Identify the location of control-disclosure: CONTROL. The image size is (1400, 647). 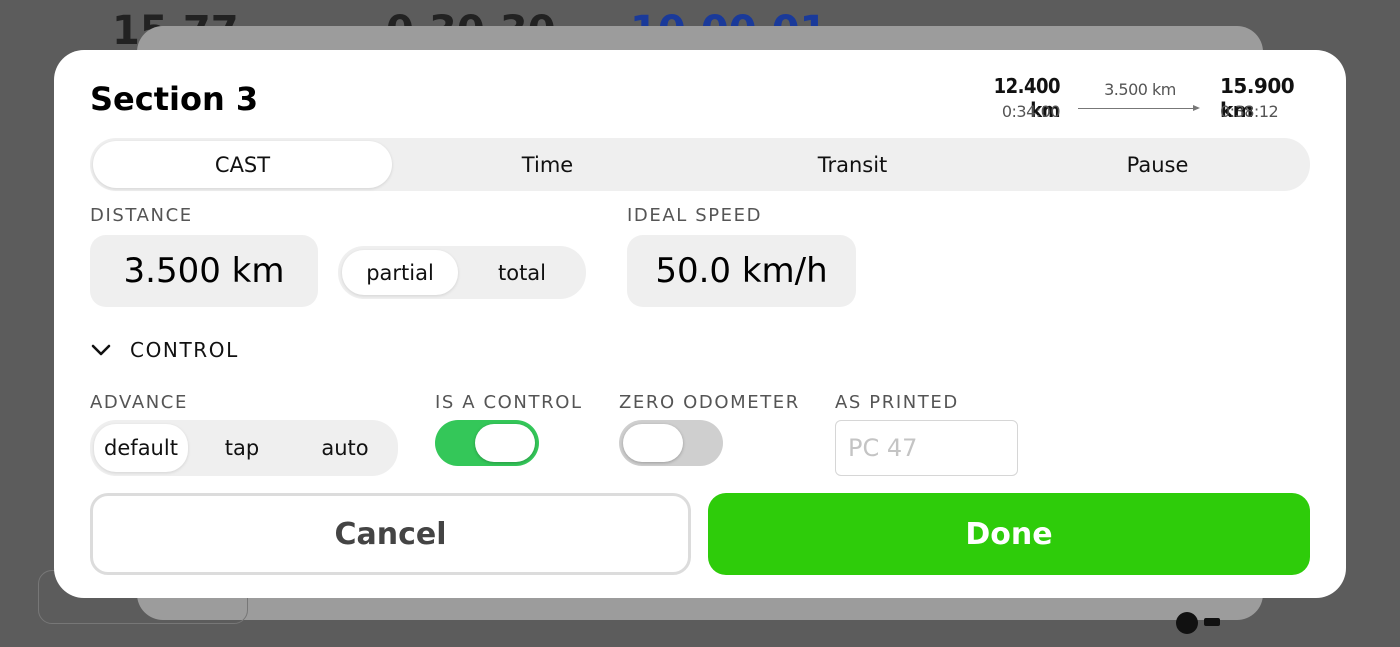
(164, 350).